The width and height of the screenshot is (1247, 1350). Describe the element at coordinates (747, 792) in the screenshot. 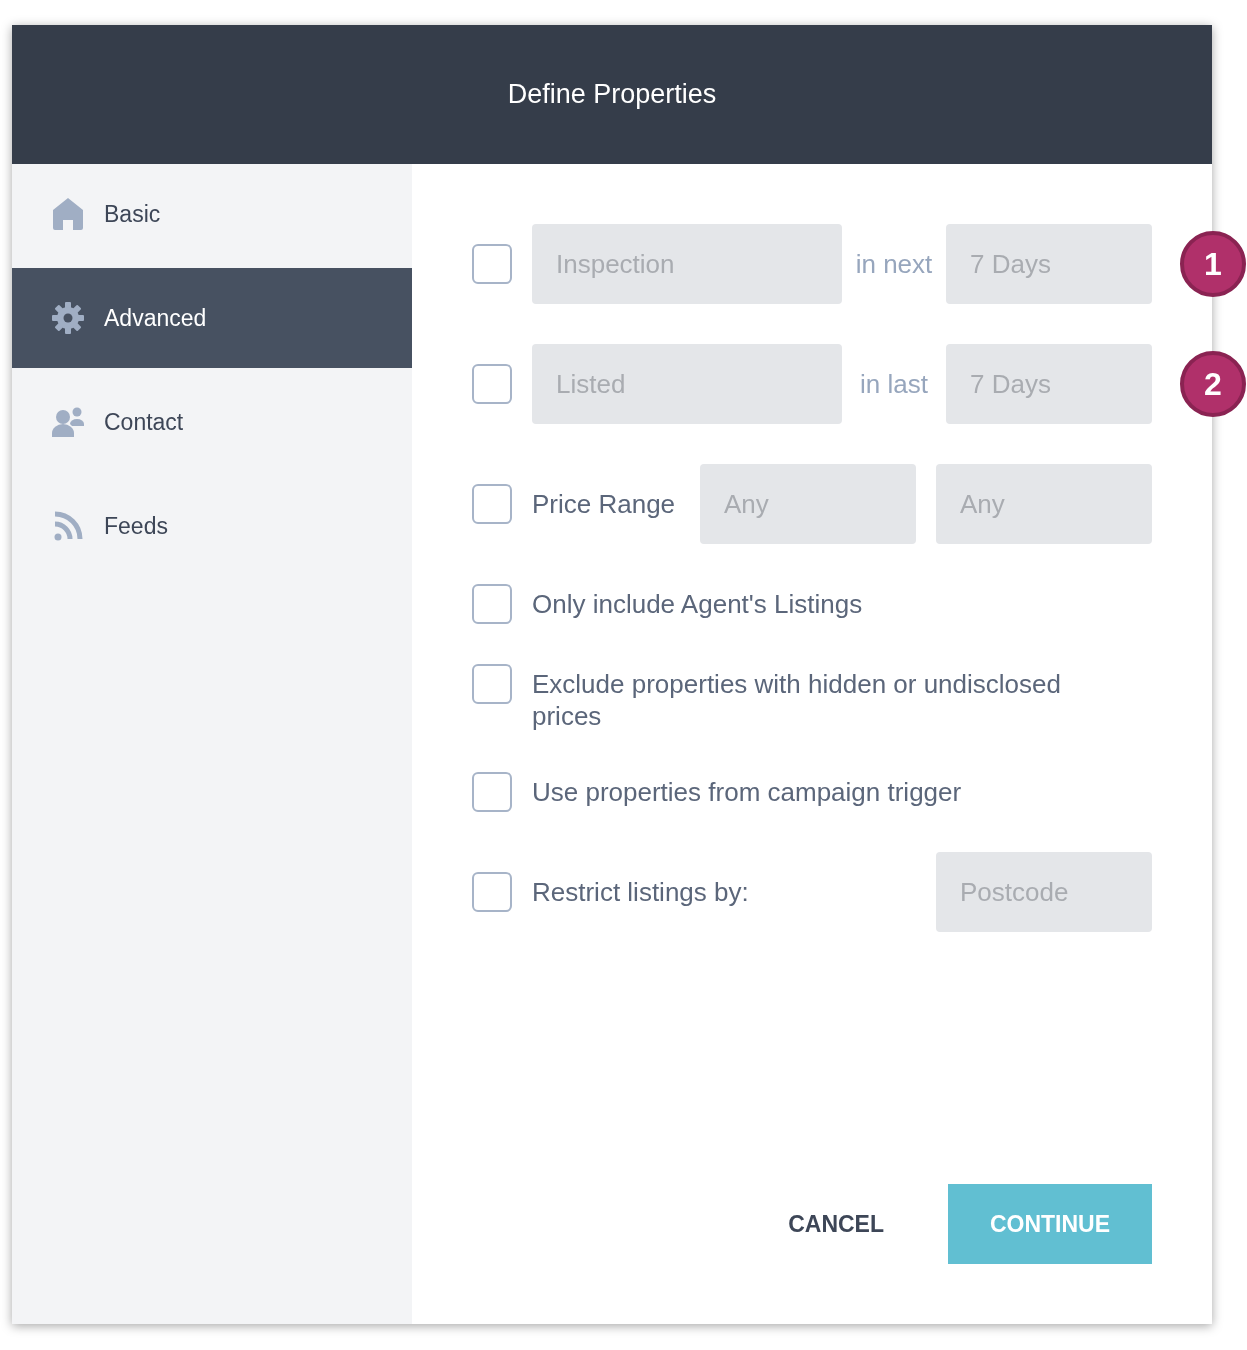

I see `option-label: Use properties from campaign trigger` at that location.